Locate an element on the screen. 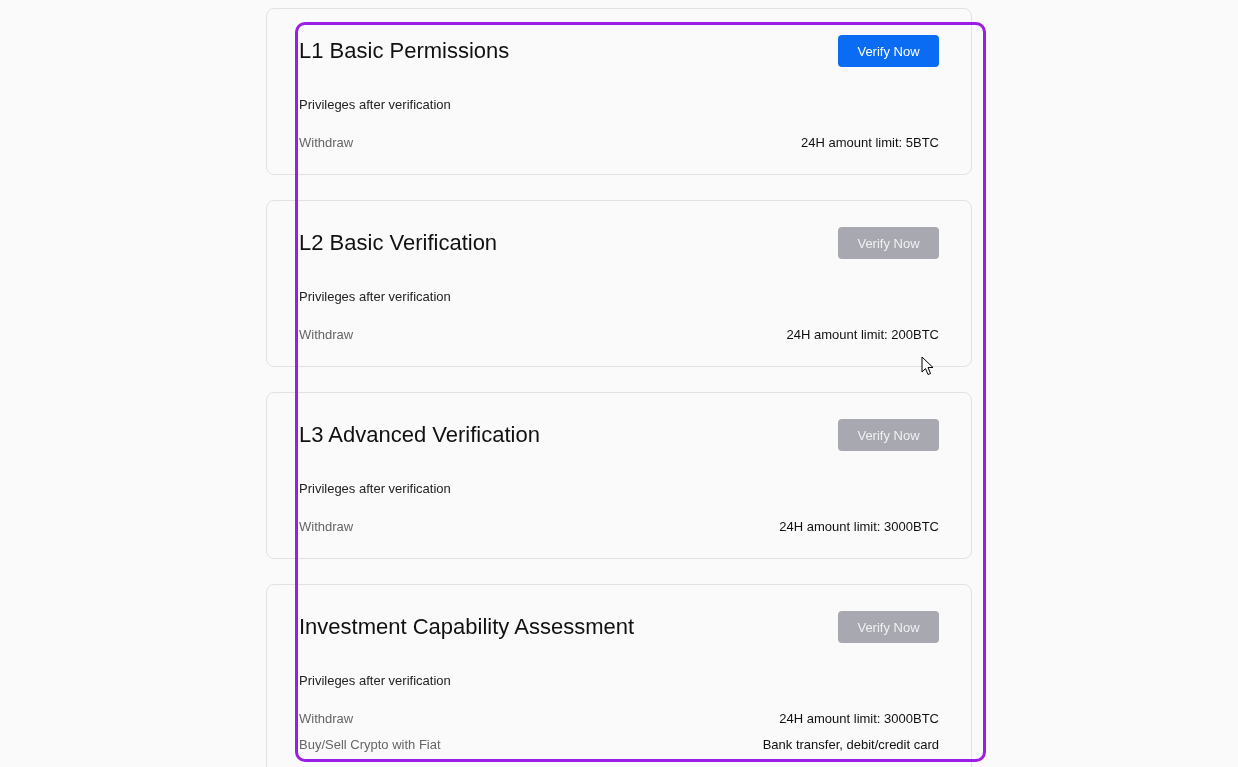 Image resolution: width=1238 pixels, height=767 pixels. level-title: L1 Basic Permissions is located at coordinates (404, 51).